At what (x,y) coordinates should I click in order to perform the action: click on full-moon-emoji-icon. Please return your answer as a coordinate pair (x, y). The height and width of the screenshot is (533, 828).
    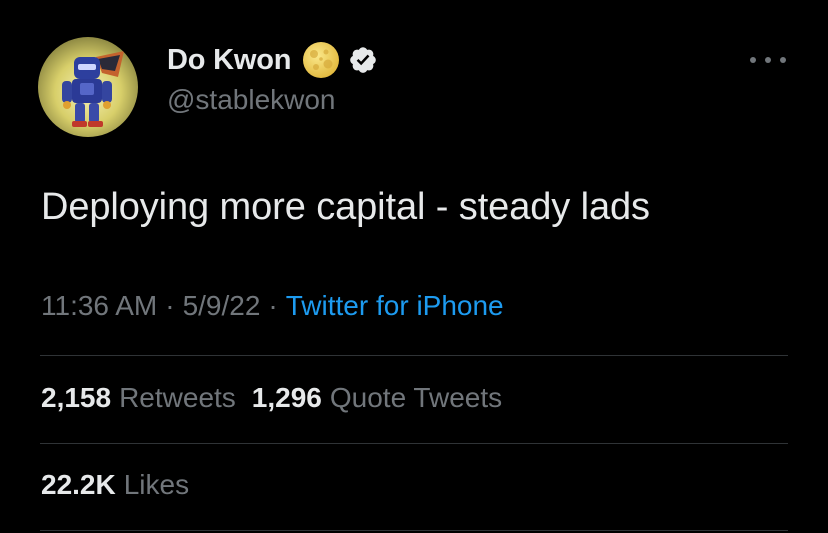
    Looking at the image, I should click on (321, 60).